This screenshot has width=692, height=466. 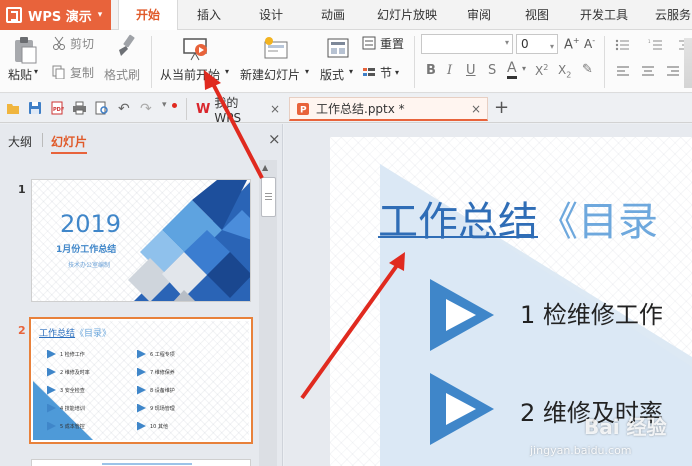 What do you see at coordinates (656, 45) in the screenshot?
I see `numbered-list-icon: 1` at bounding box center [656, 45].